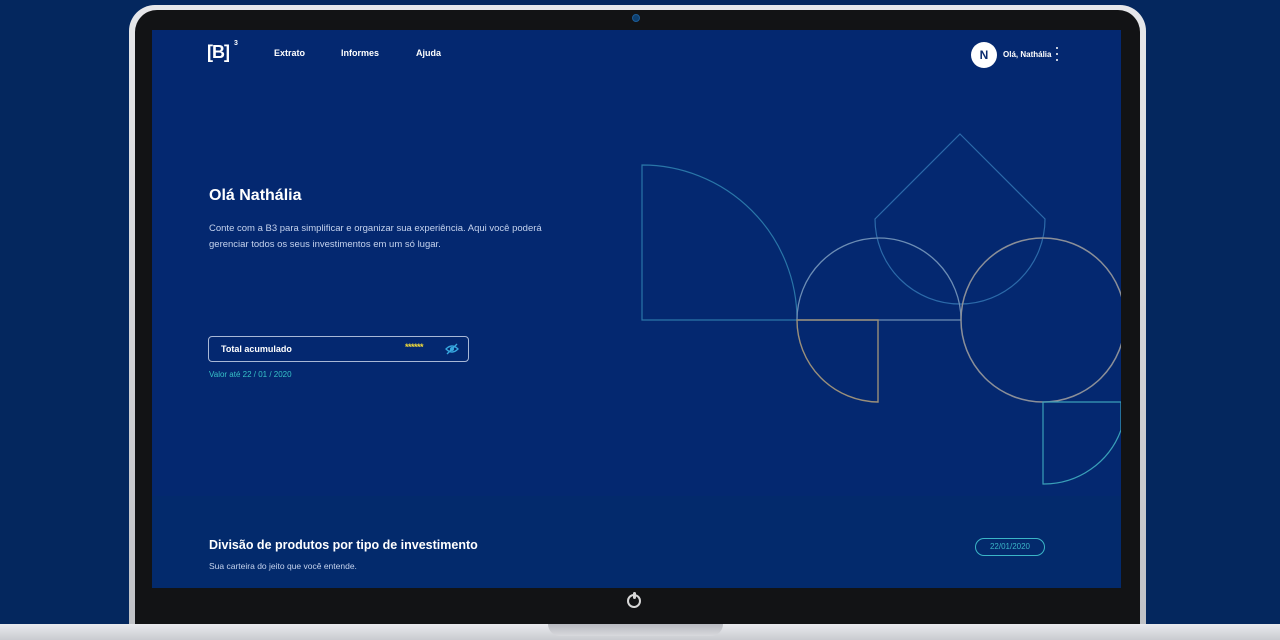 The image size is (1280, 640). I want to click on total-accumulated-field: Total acumulado ******, so click(338, 349).